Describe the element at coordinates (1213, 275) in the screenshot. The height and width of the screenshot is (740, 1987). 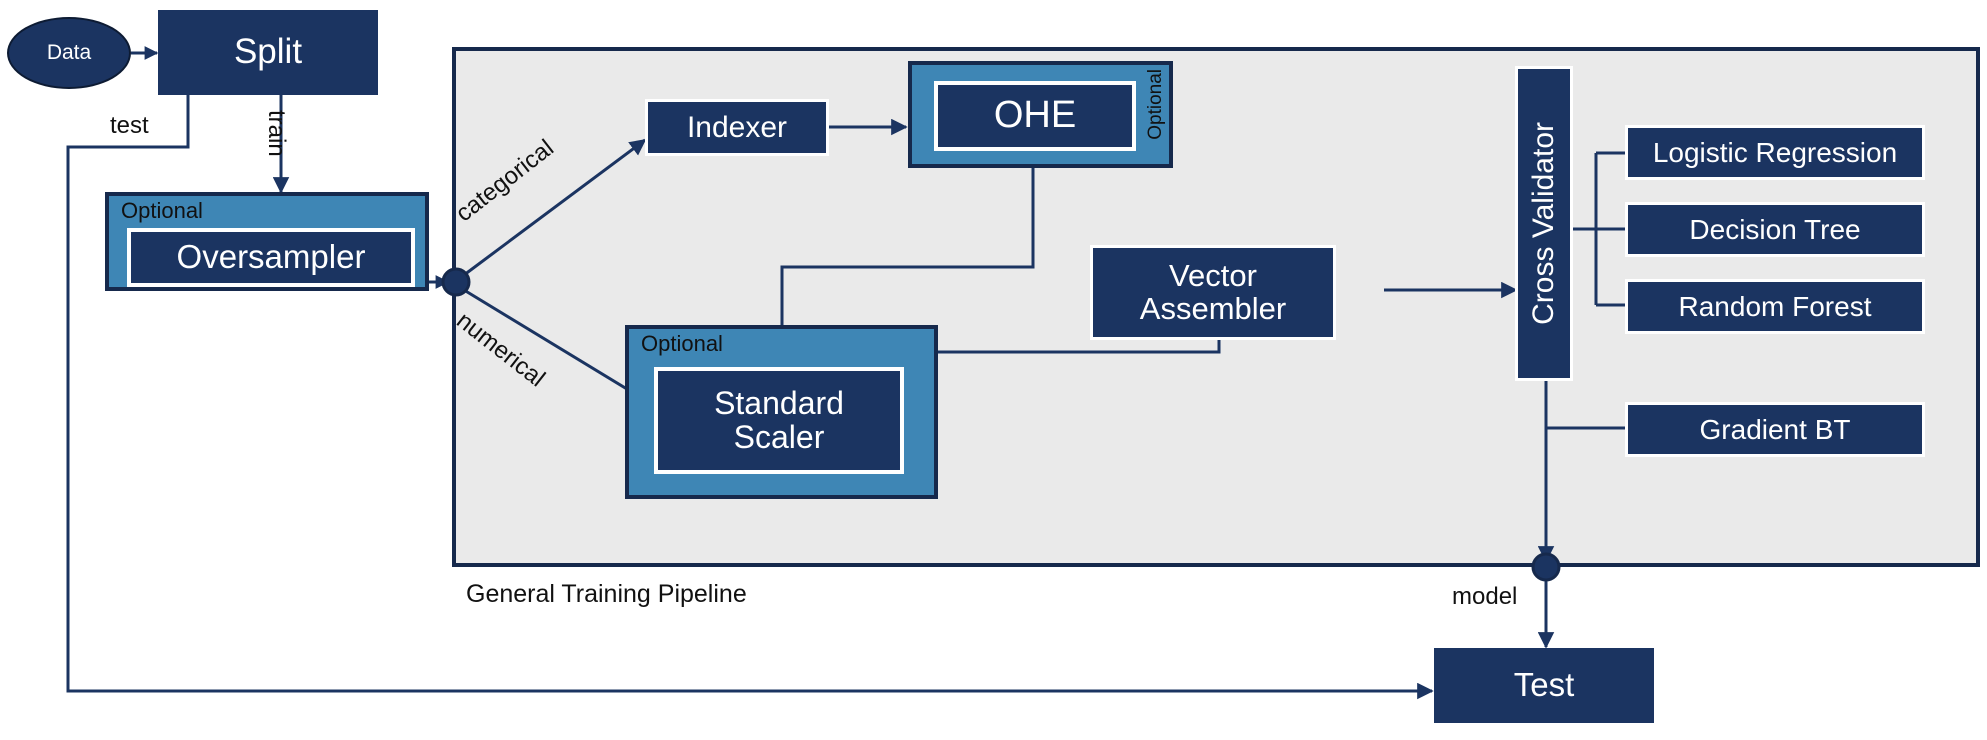
I see `node-vector-assembler-label-line1: Vector` at that location.